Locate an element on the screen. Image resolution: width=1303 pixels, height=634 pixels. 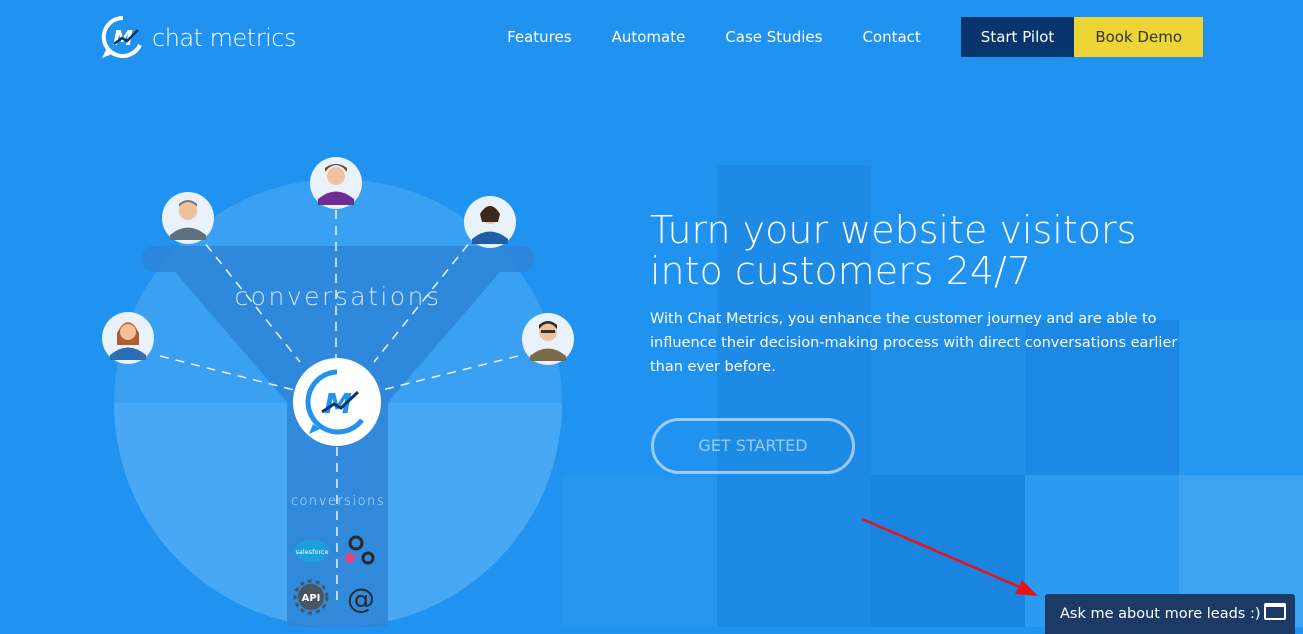
conversions-label: conversions is located at coordinates (338, 501).